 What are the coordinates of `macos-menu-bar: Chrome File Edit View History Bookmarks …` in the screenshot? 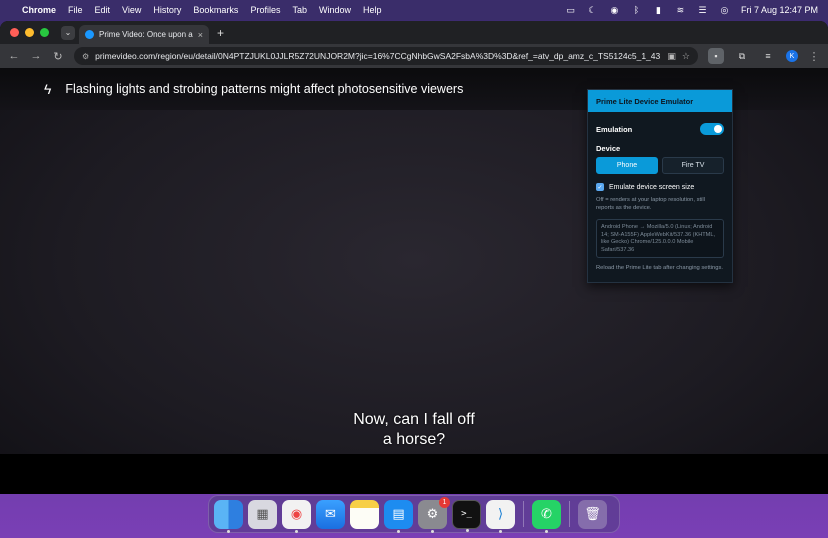 It's located at (414, 10).